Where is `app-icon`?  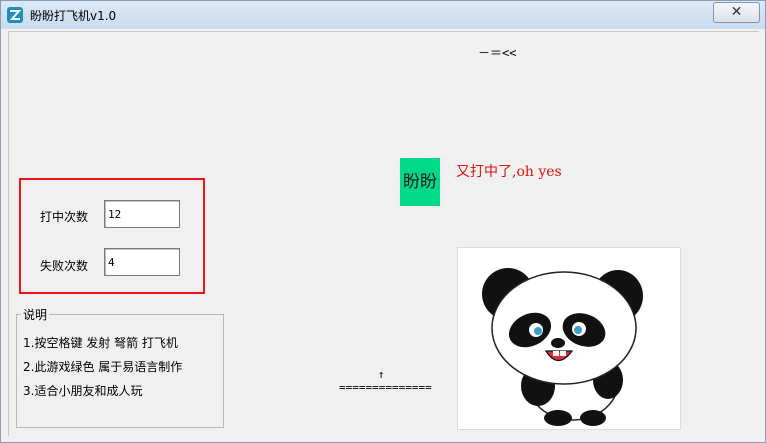 app-icon is located at coordinates (15, 15).